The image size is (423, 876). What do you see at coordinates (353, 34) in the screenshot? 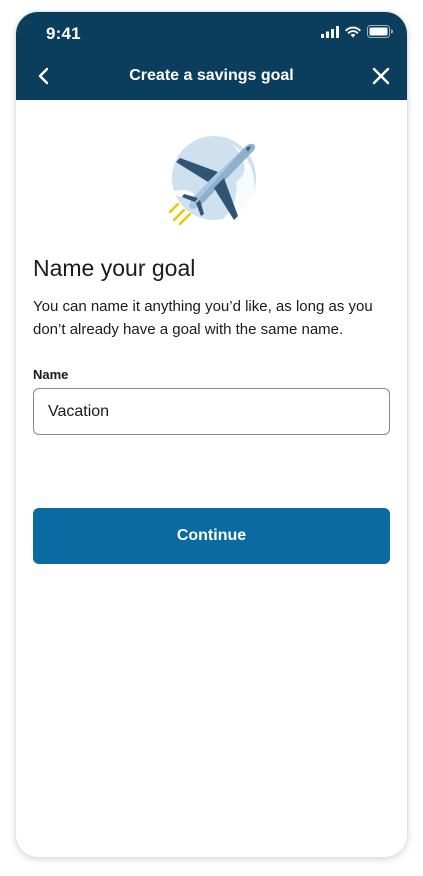
I see `wifi-icon` at bounding box center [353, 34].